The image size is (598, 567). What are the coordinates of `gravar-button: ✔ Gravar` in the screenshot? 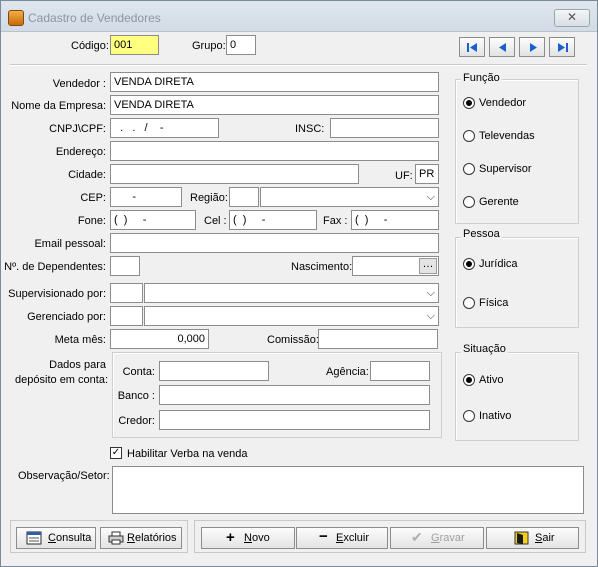 It's located at (437, 538).